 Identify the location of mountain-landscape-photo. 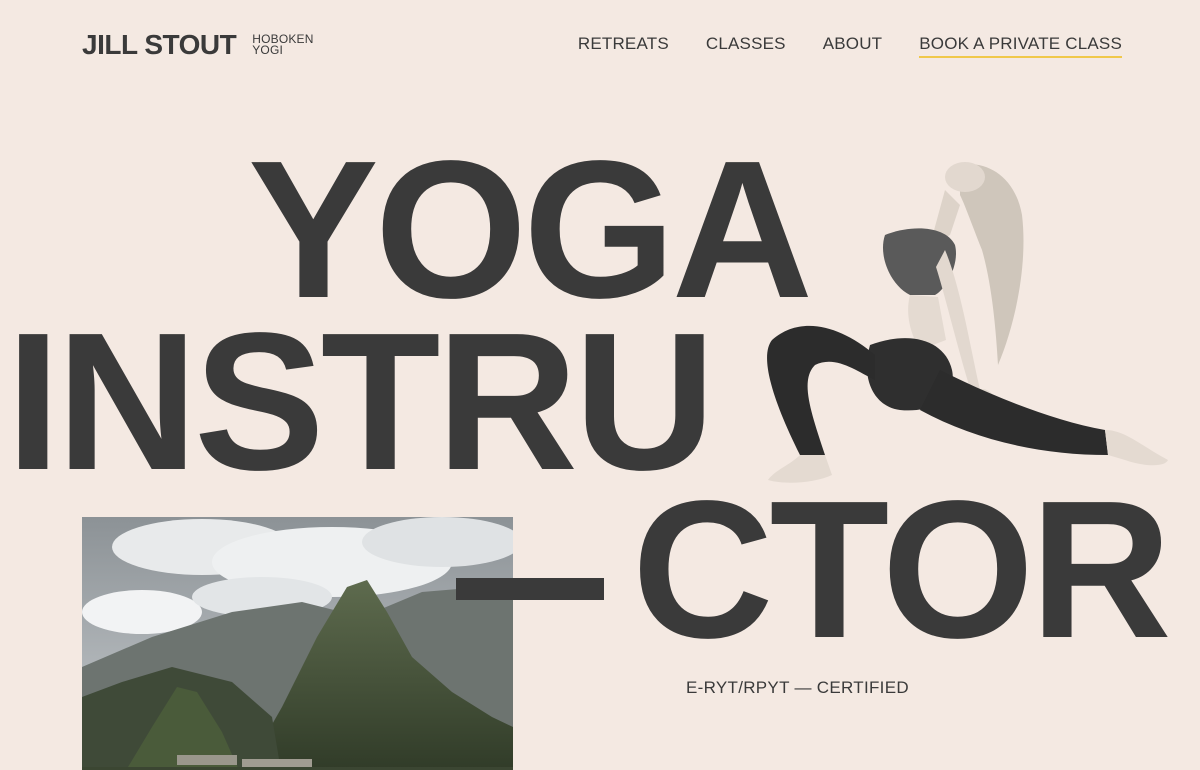
(297, 643).